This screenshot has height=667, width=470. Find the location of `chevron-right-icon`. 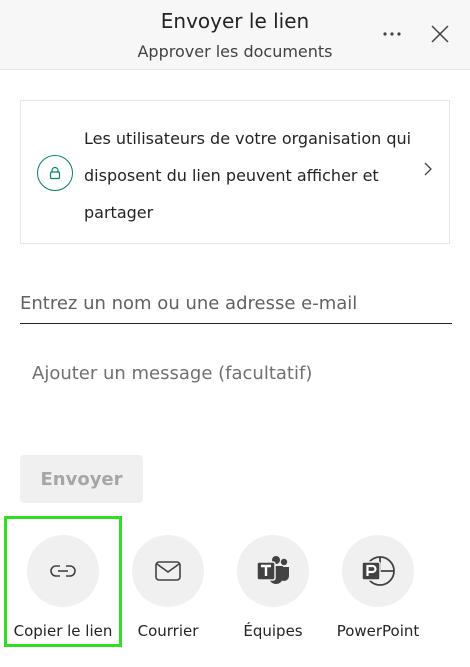

chevron-right-icon is located at coordinates (428, 169).